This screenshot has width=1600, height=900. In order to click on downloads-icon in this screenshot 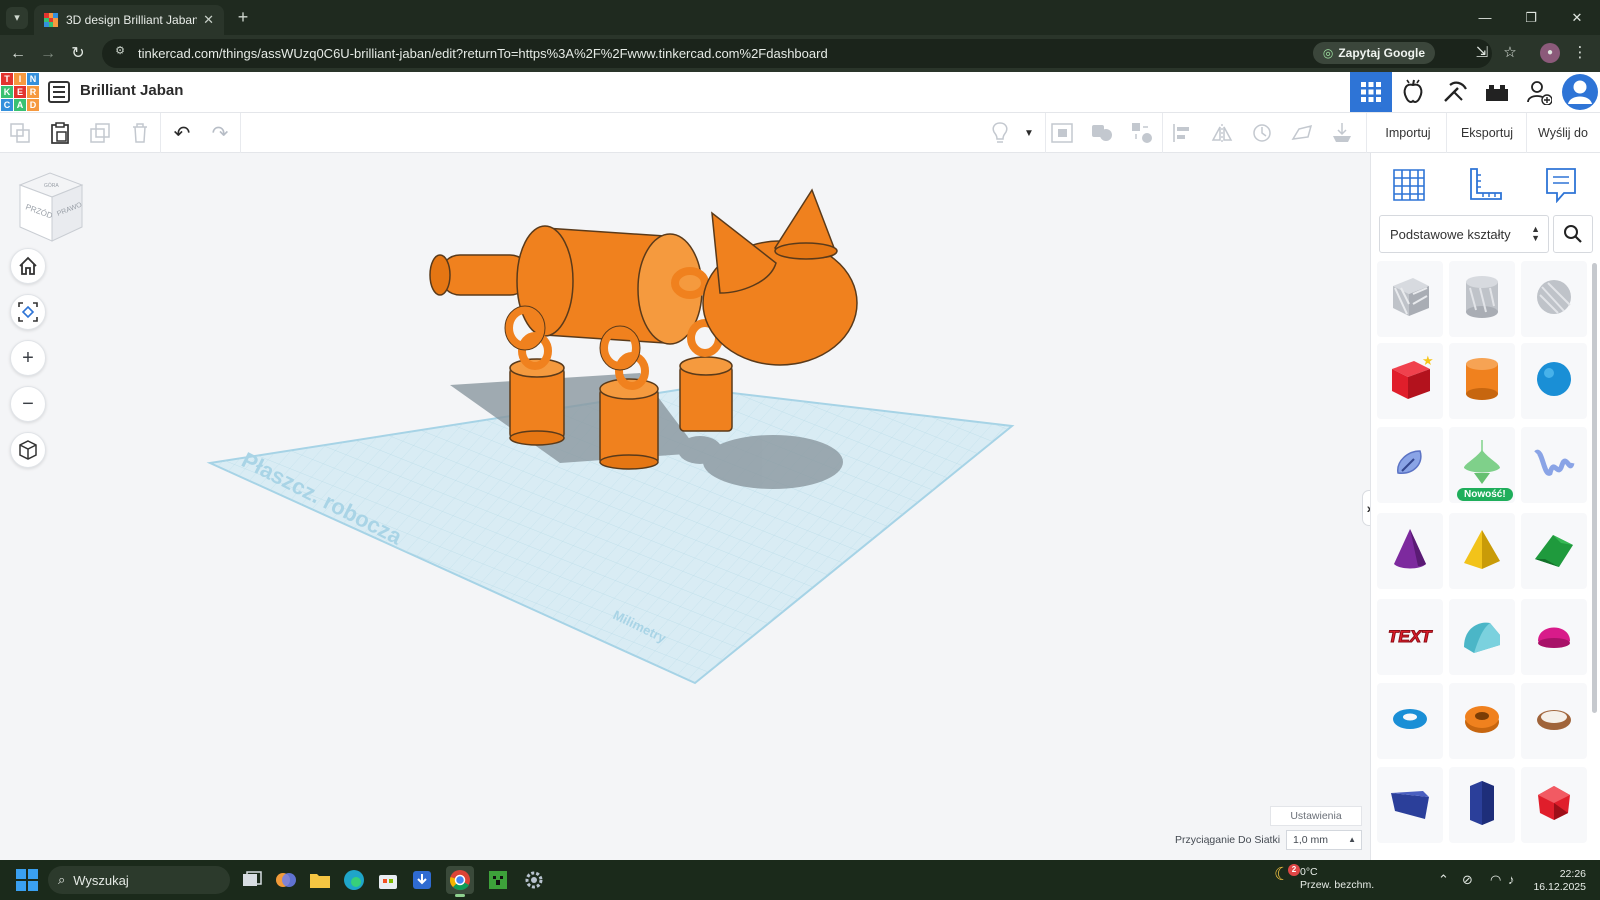, I will do `click(422, 880)`.